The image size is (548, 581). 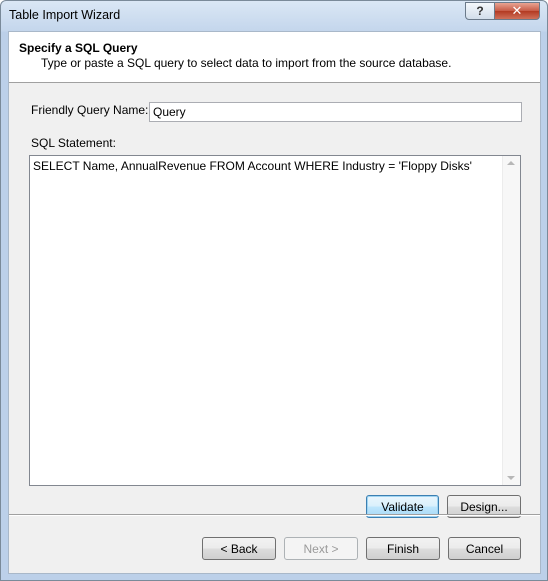 I want to click on finish-button-label: Finish, so click(x=402, y=548).